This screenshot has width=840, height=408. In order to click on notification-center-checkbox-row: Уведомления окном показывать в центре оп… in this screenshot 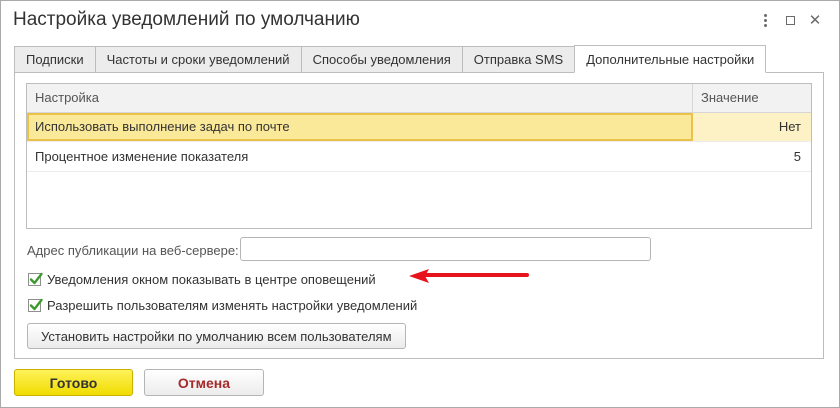, I will do `click(202, 279)`.